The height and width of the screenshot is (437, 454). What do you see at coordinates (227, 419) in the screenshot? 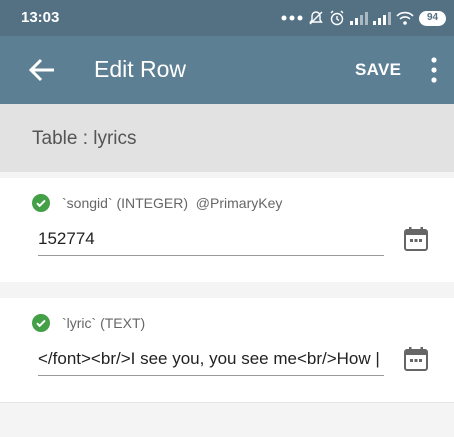
I see `bottom-area` at bounding box center [227, 419].